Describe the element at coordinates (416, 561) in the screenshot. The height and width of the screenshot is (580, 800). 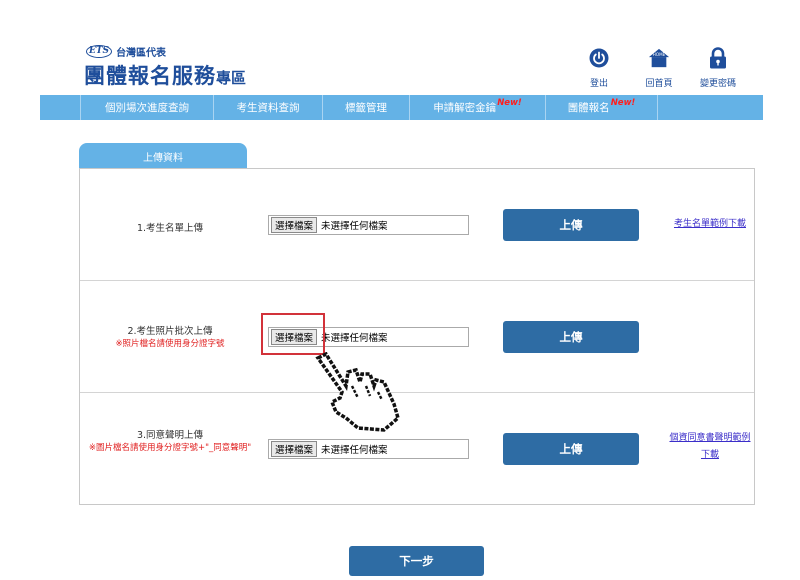
I see `next-step-button: 下一步` at that location.